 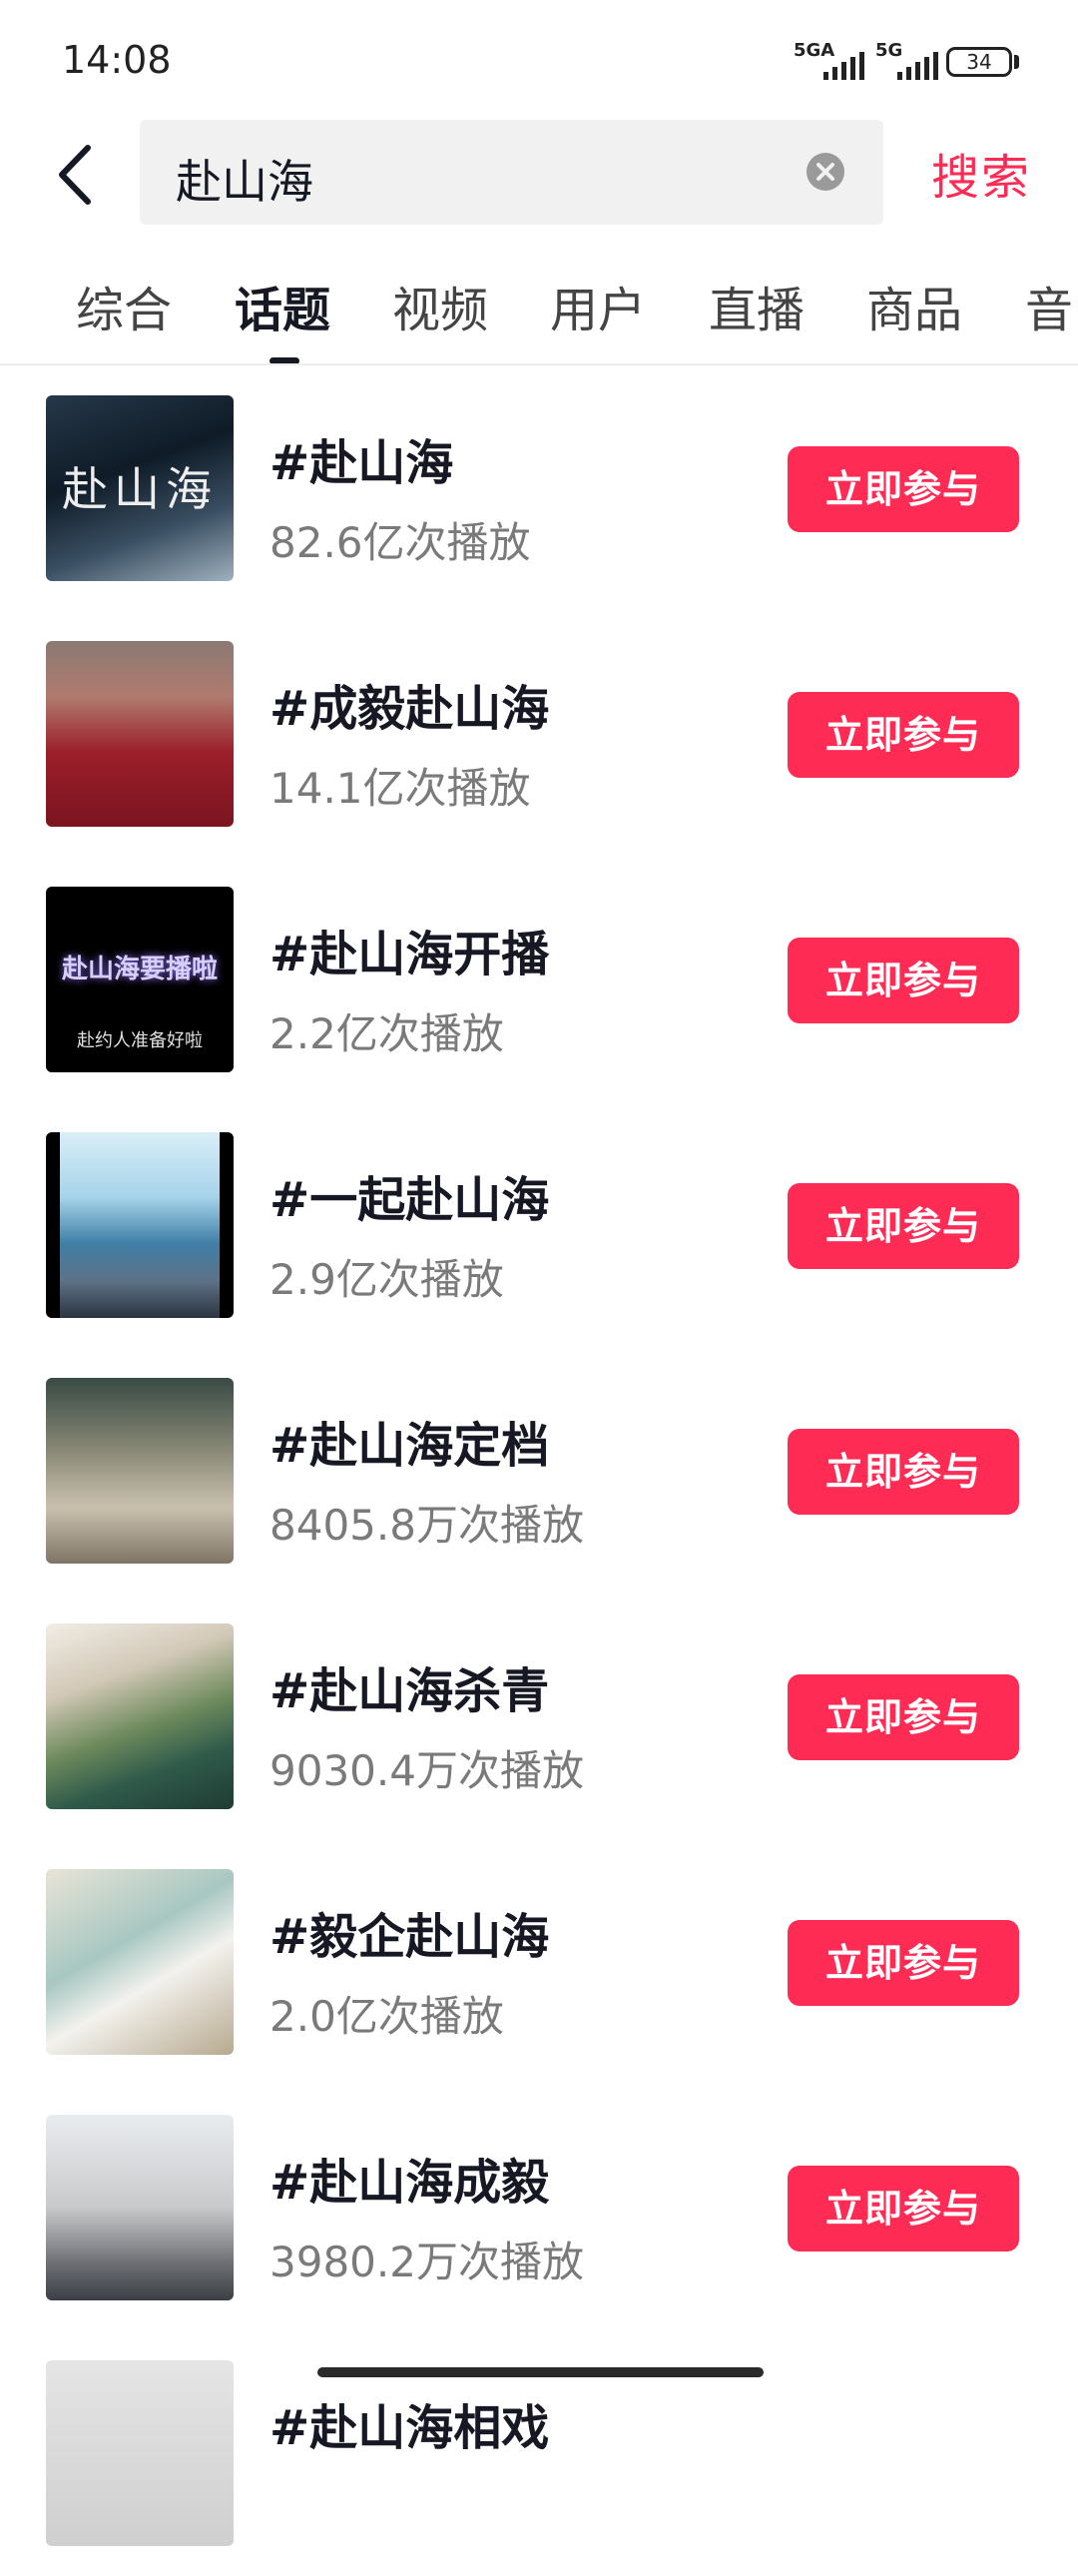 I want to click on topic-title: #成毅赴山海, so click(x=410, y=709).